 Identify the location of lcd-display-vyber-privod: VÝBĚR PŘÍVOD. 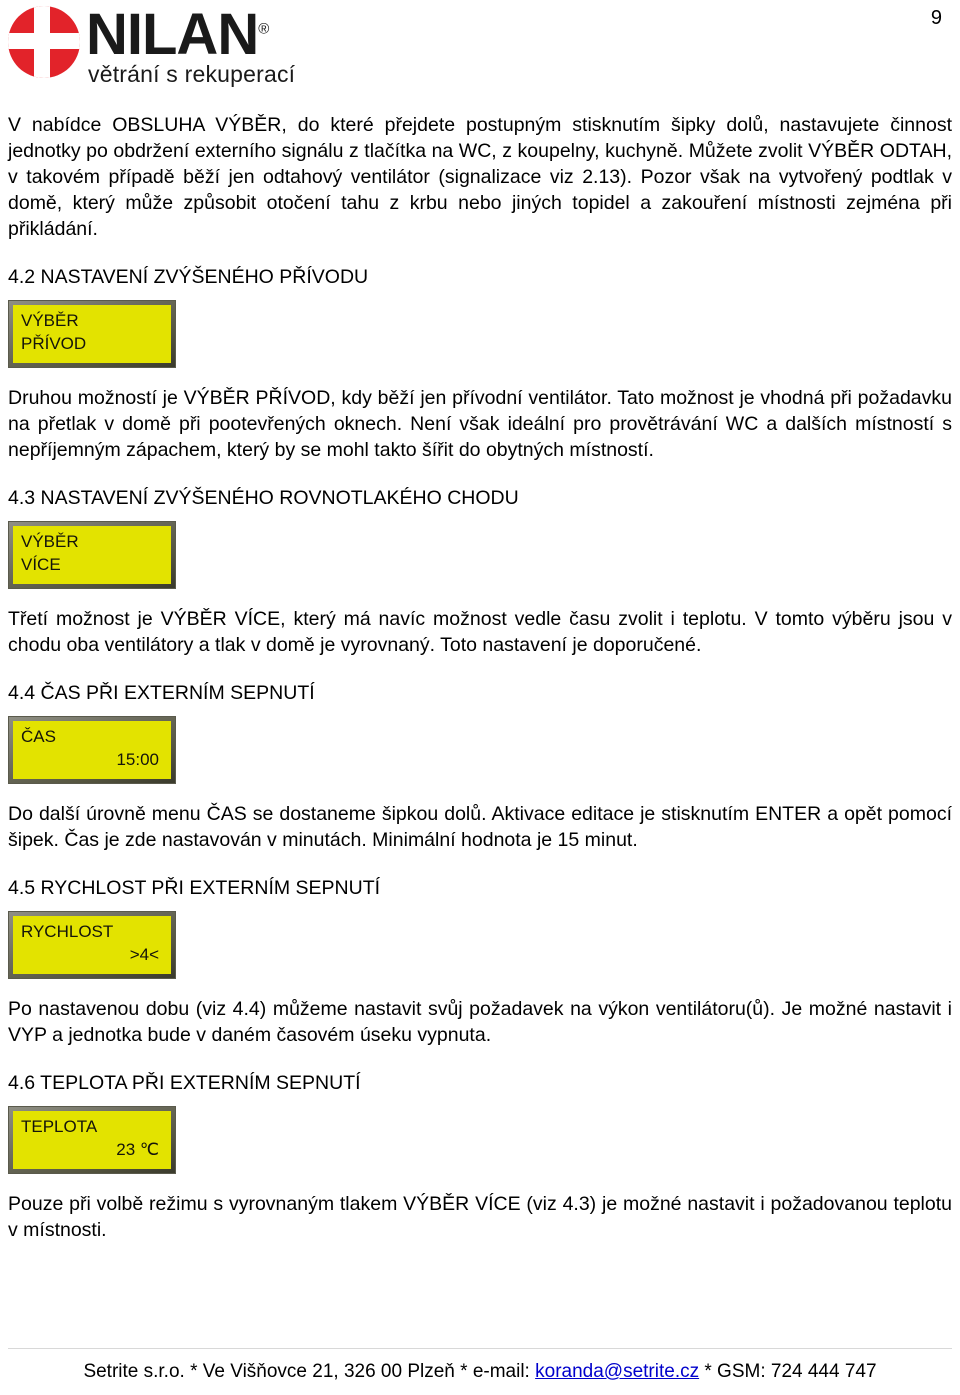
(92, 334).